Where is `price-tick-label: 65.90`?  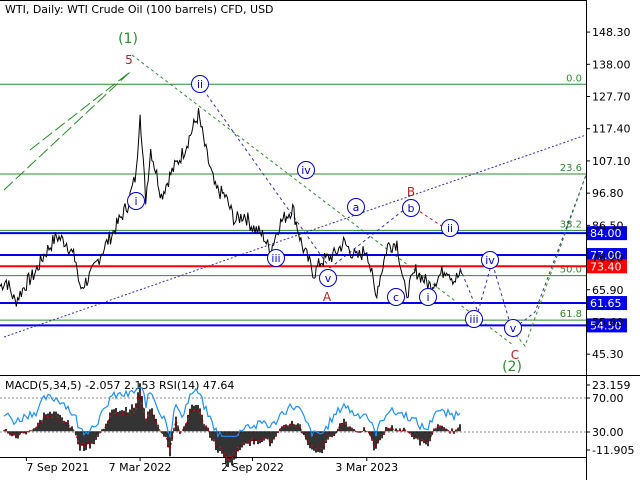 price-tick-label: 65.90 is located at coordinates (608, 290).